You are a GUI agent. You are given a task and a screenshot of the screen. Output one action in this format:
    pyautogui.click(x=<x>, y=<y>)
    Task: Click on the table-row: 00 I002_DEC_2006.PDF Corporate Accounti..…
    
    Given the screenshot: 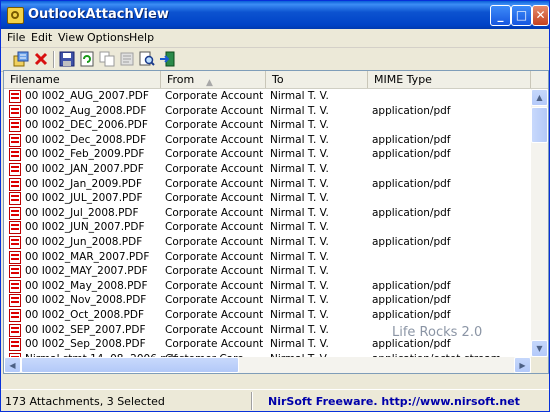 What is the action you would take?
    pyautogui.click(x=267, y=125)
    